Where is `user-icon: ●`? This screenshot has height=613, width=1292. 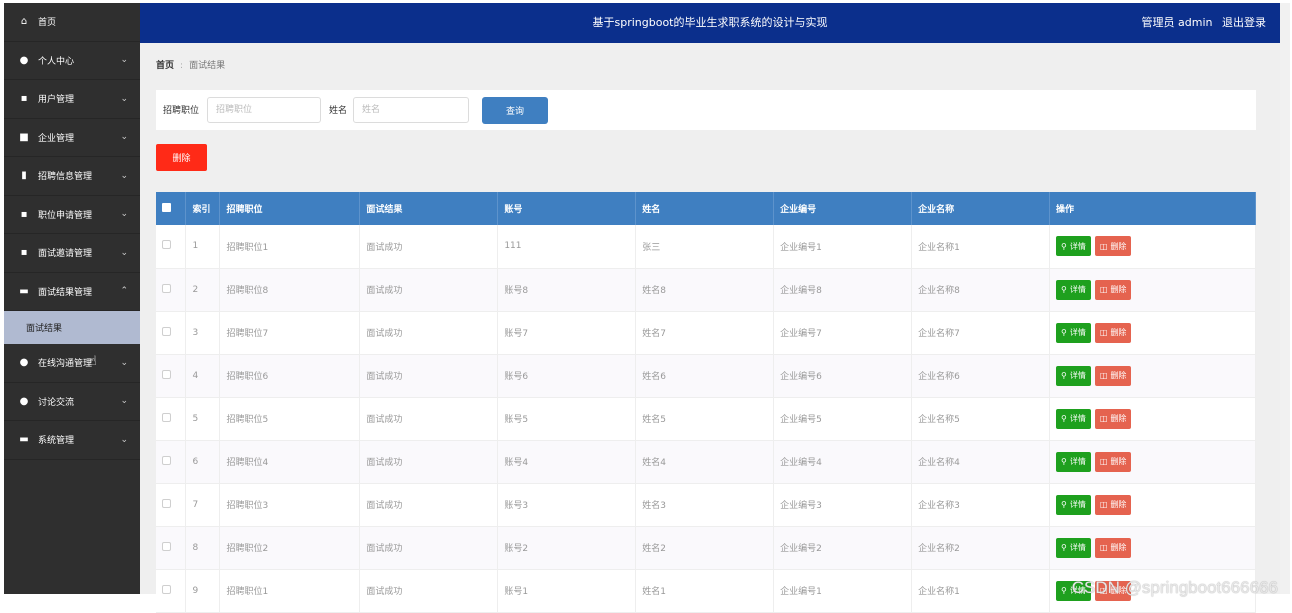
user-icon: ● is located at coordinates (24, 401).